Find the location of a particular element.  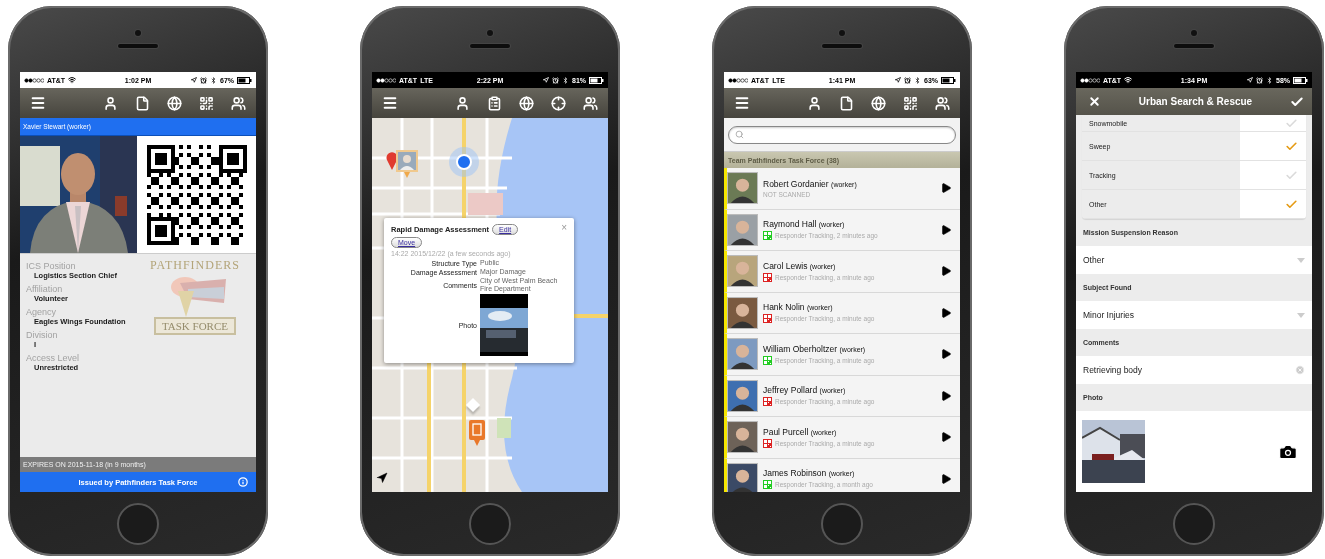

text-field: Retrieving body is located at coordinates (1194, 370).